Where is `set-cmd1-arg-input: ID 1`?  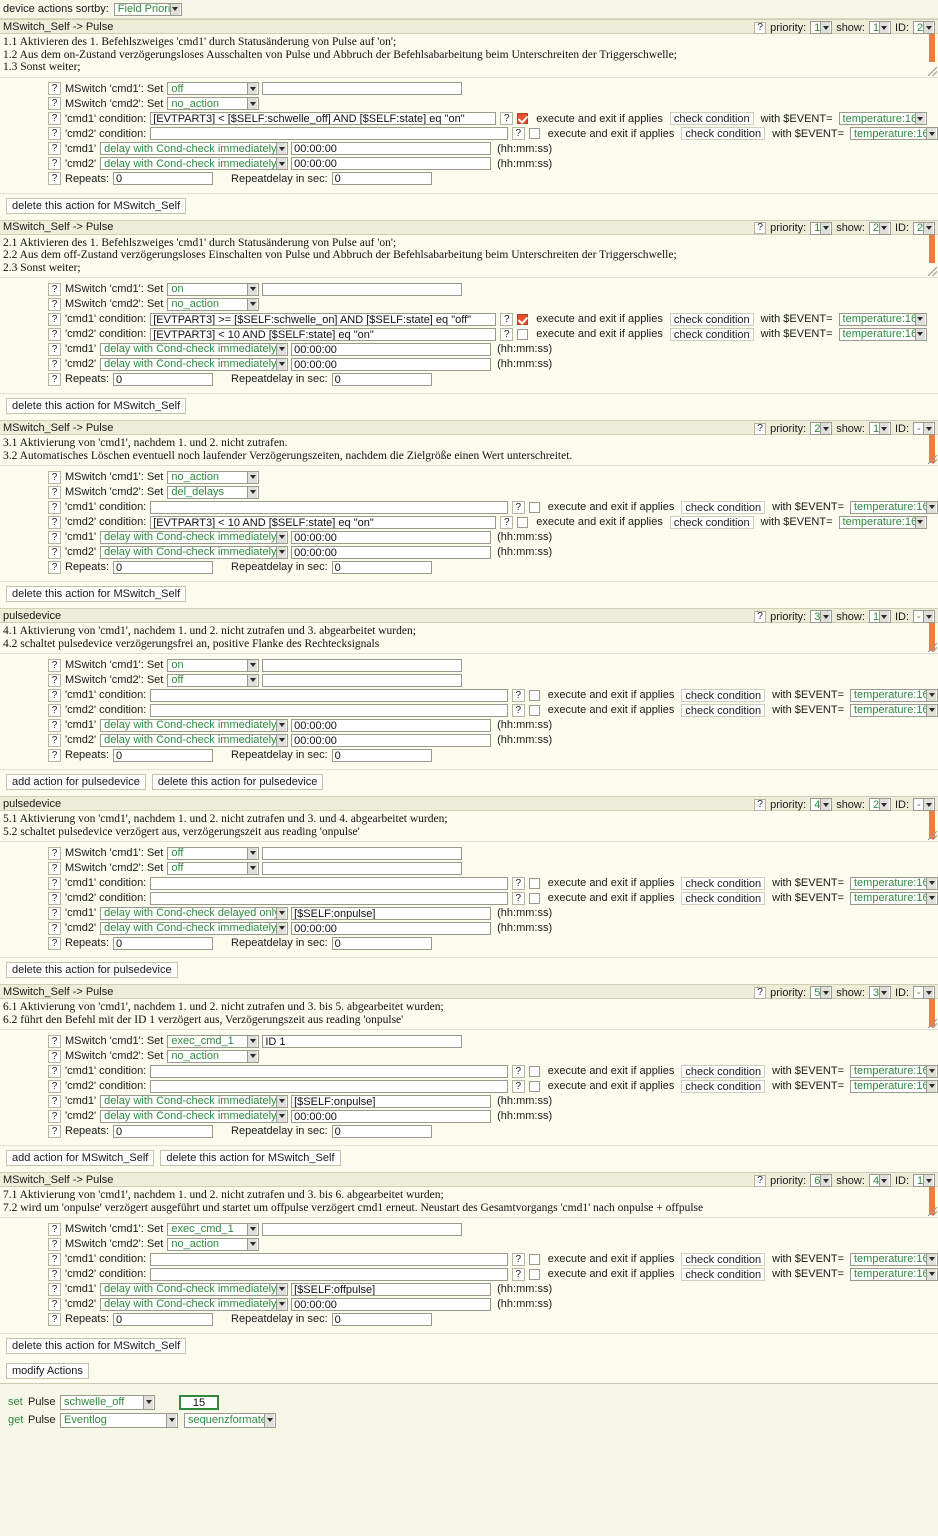
set-cmd1-arg-input: ID 1 is located at coordinates (362, 1041).